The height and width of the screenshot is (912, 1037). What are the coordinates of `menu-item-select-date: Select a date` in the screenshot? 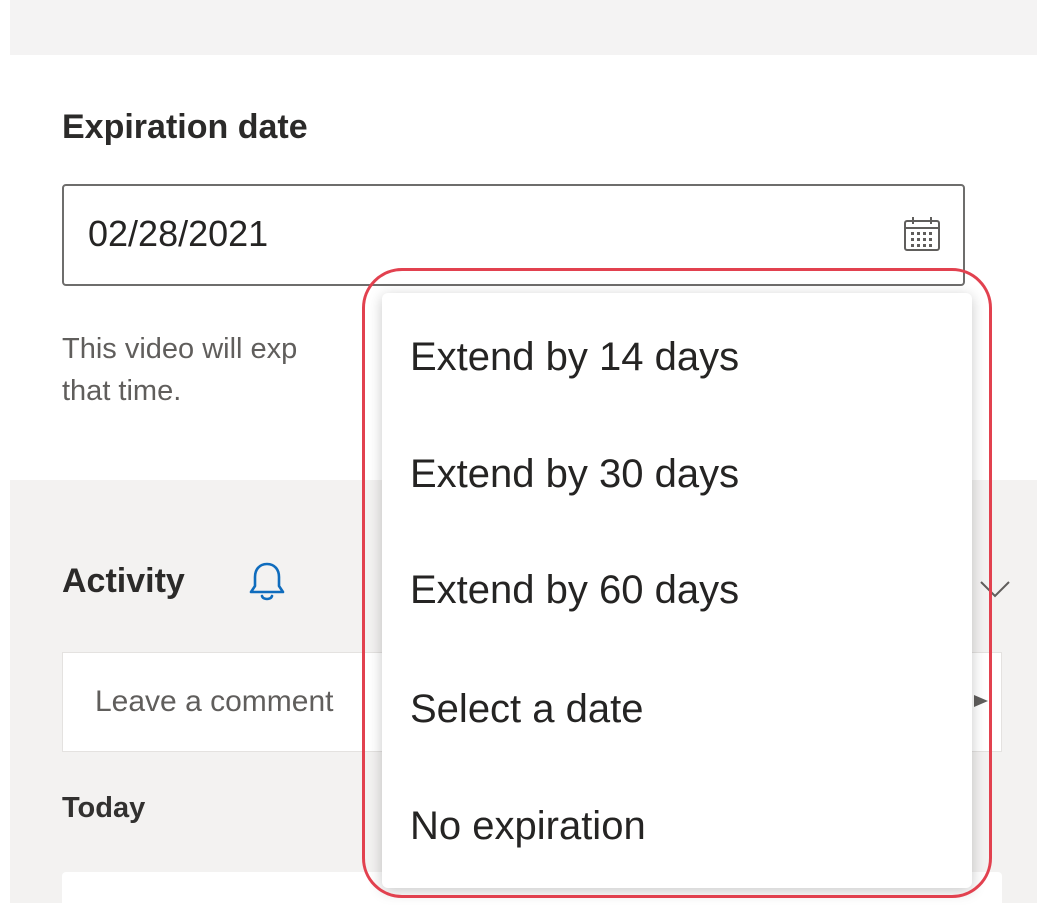 It's located at (527, 709).